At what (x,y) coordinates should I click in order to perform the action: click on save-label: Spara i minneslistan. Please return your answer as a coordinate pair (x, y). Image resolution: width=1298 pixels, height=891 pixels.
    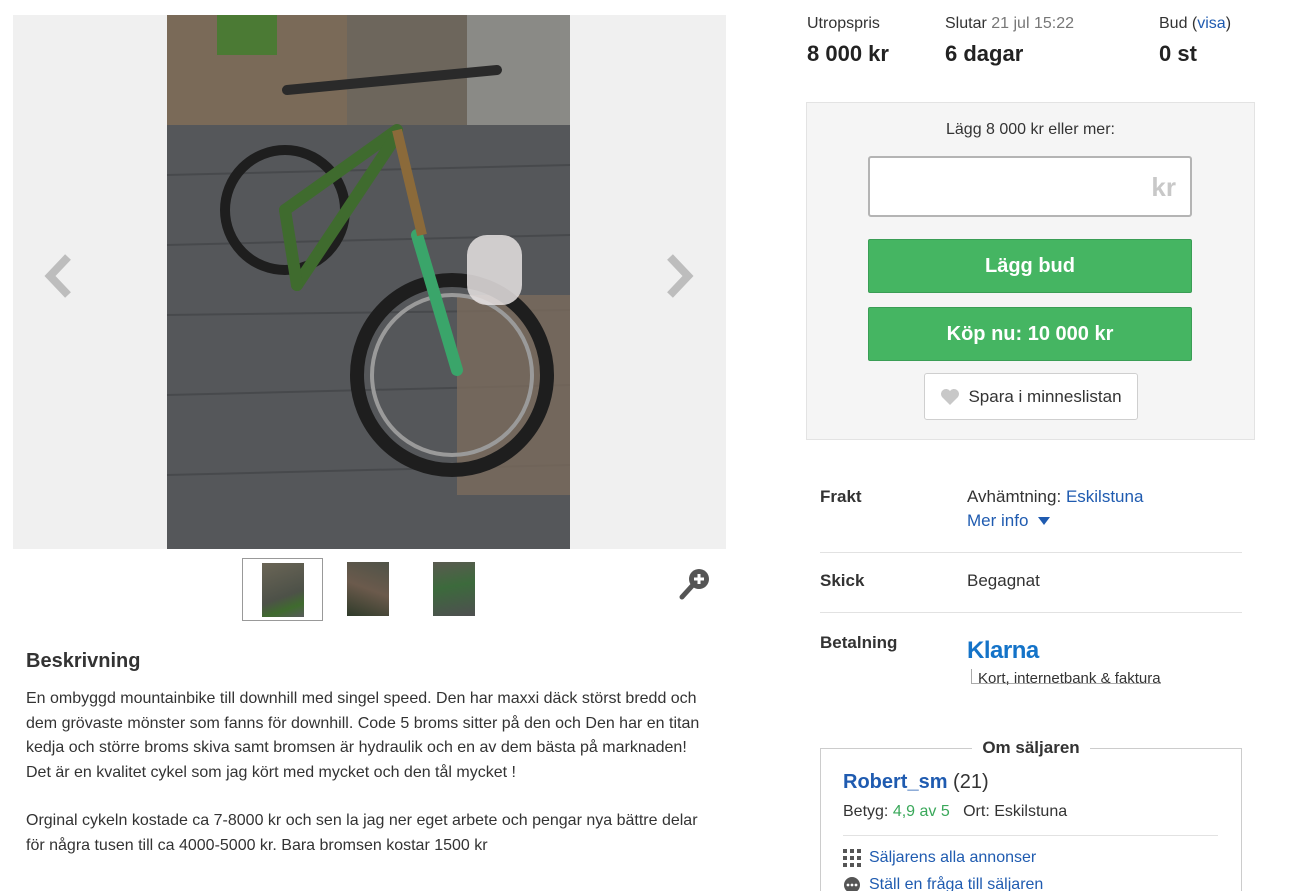
    Looking at the image, I should click on (1045, 396).